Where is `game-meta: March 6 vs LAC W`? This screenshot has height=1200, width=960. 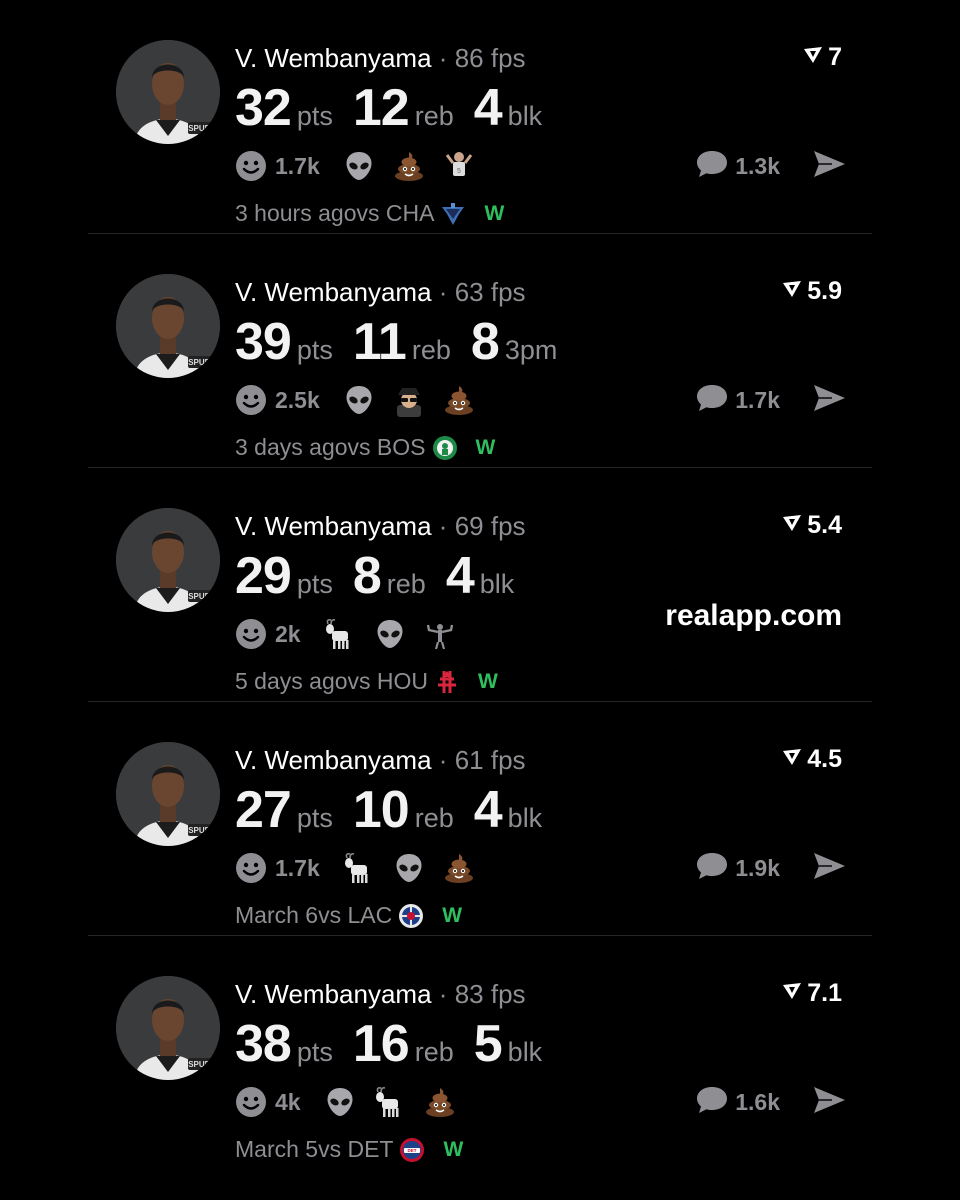
game-meta: March 6 vs LAC W is located at coordinates (348, 915).